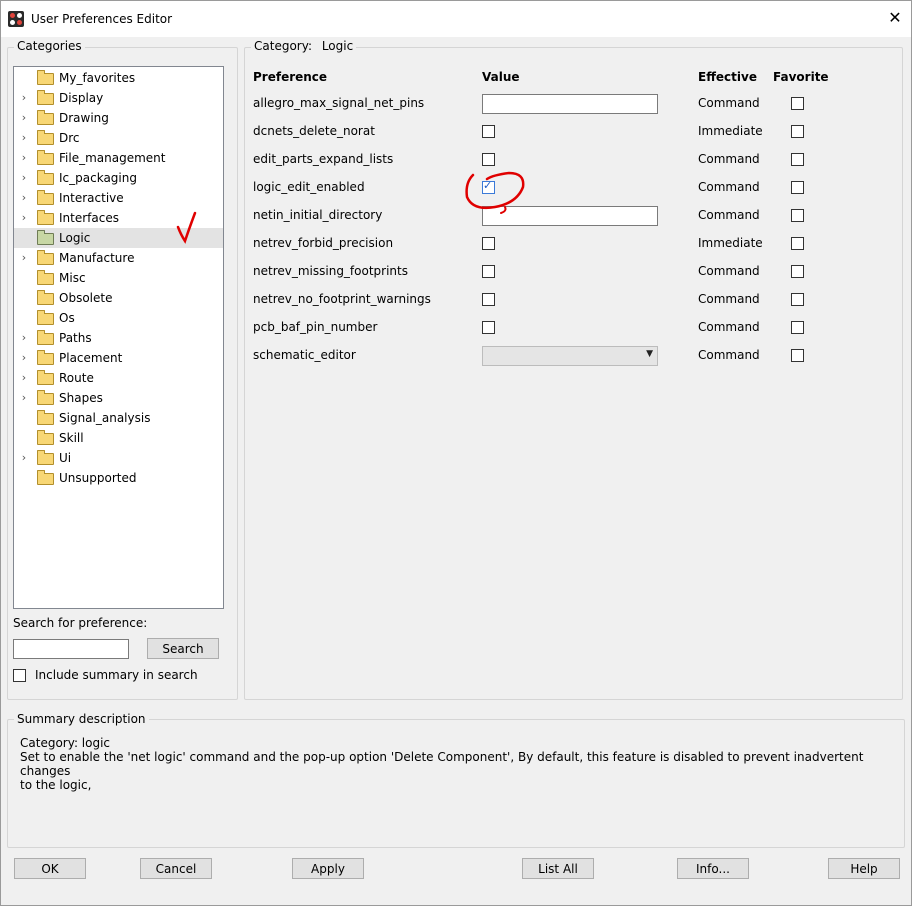  I want to click on preference-name: pcb_baf_pin_number, so click(315, 327).